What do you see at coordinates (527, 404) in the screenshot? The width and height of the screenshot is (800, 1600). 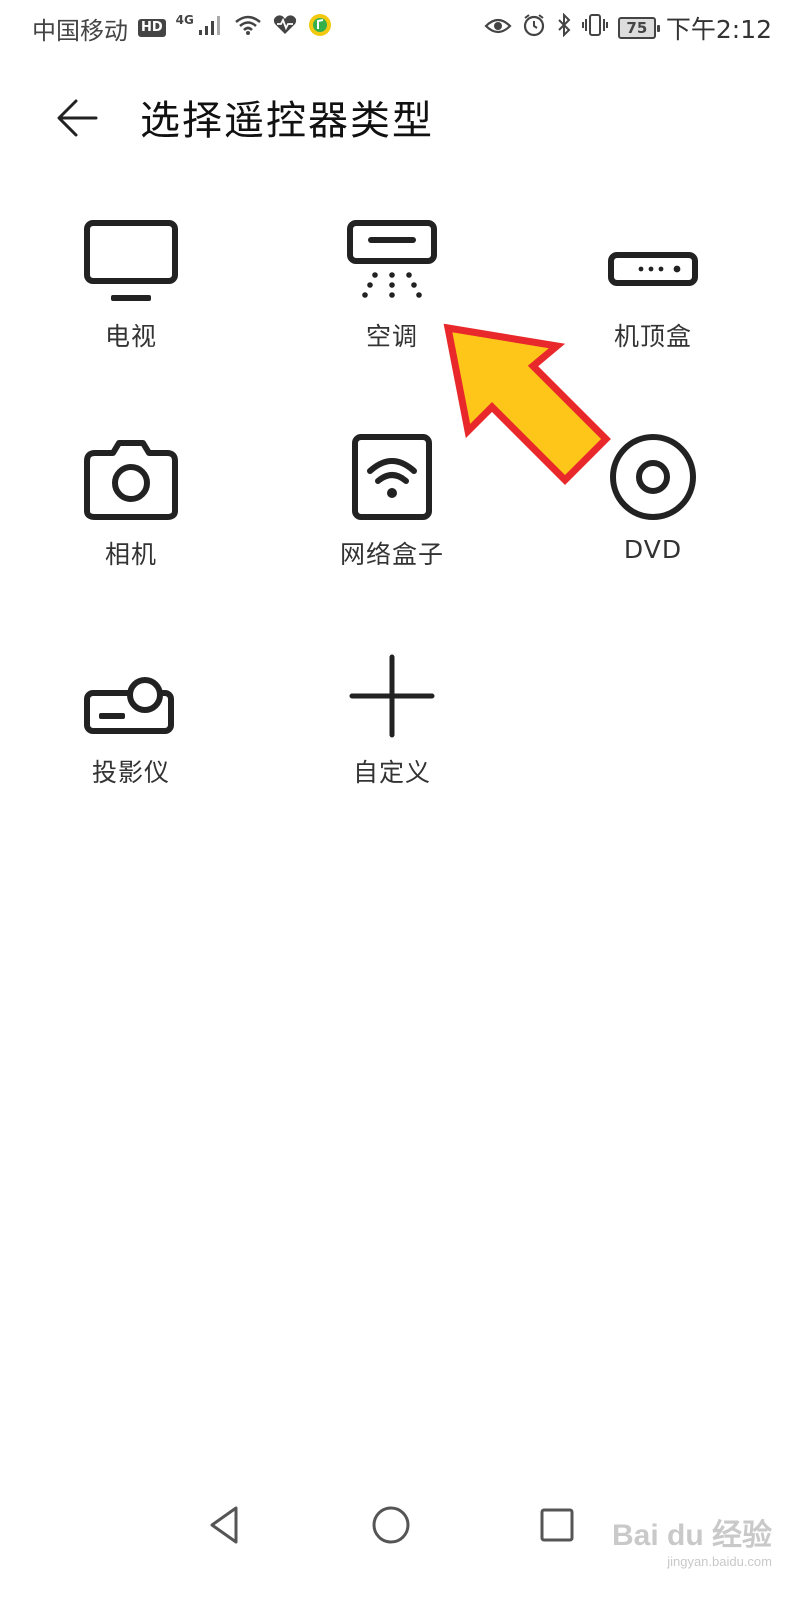 I see `annotation-arrow-icon` at bounding box center [527, 404].